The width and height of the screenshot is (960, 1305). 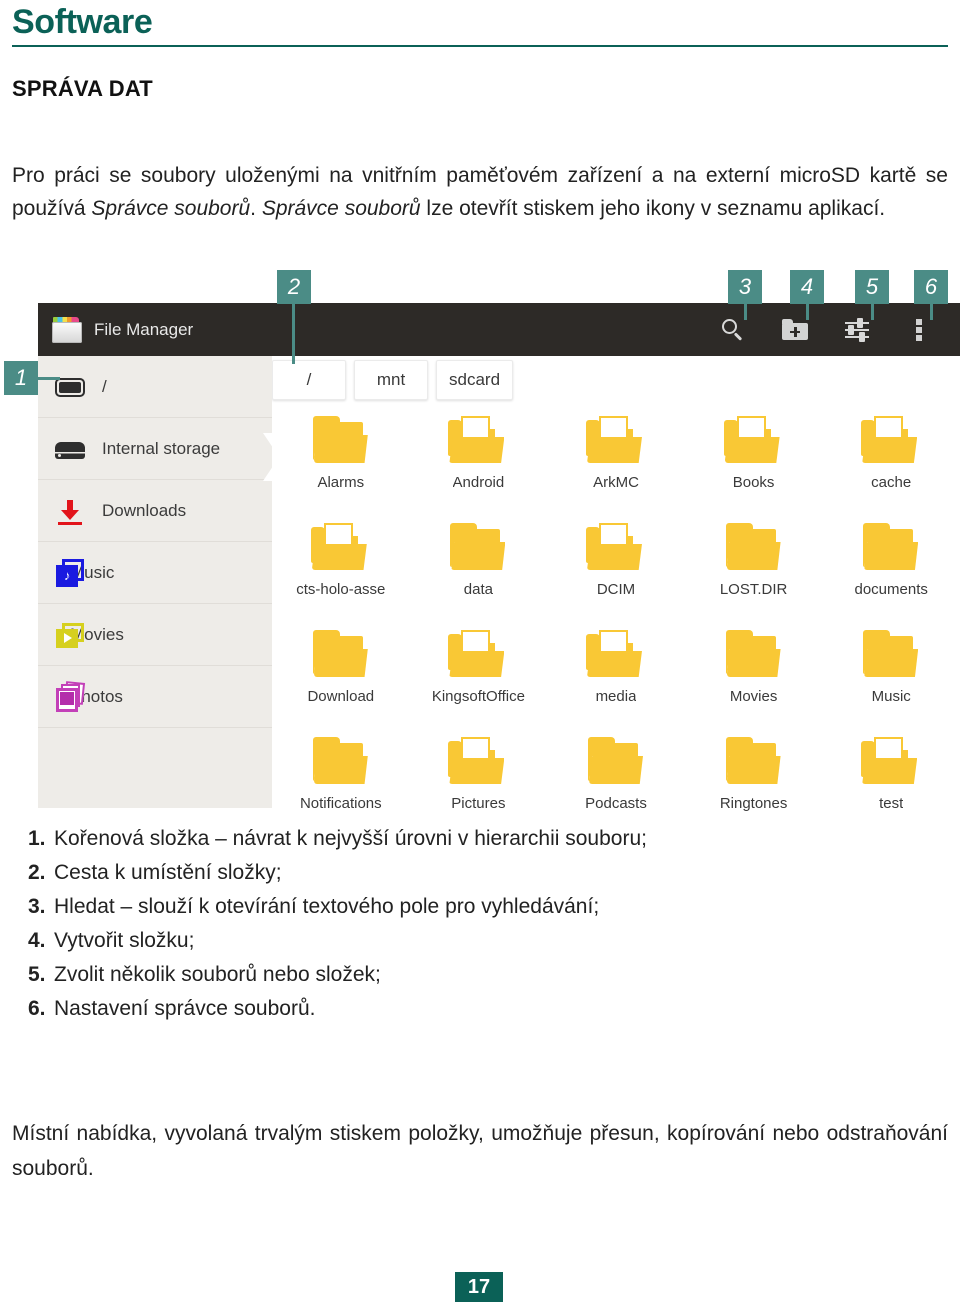 I want to click on legend-text: Vytvořit složku;, so click(x=124, y=940).